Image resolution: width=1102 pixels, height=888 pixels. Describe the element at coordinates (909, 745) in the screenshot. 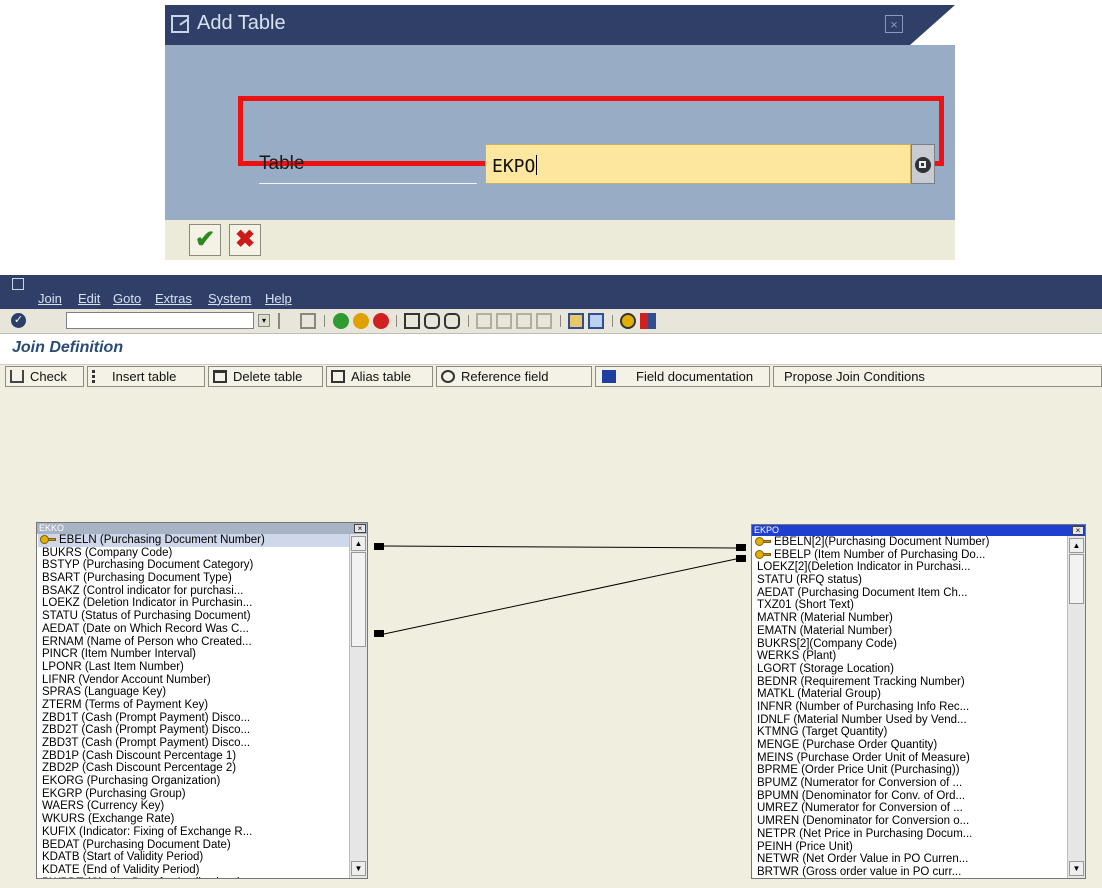

I see `ekpo-field-row: MENGE (Purchase Order Quantity)` at that location.